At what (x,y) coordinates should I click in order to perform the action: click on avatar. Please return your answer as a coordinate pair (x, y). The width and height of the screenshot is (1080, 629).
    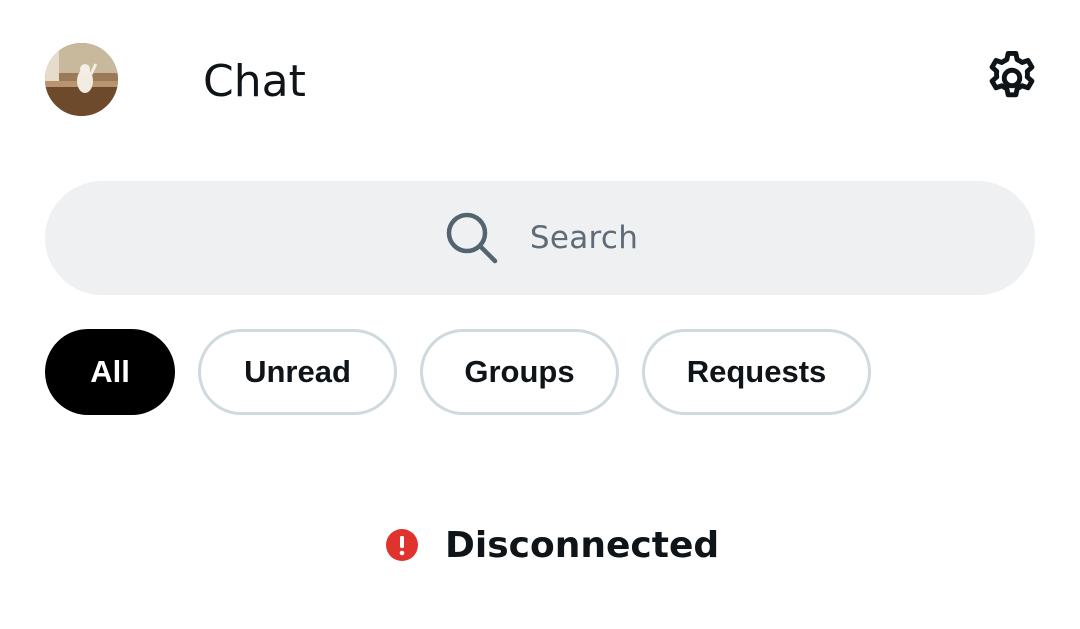
    Looking at the image, I should click on (81, 79).